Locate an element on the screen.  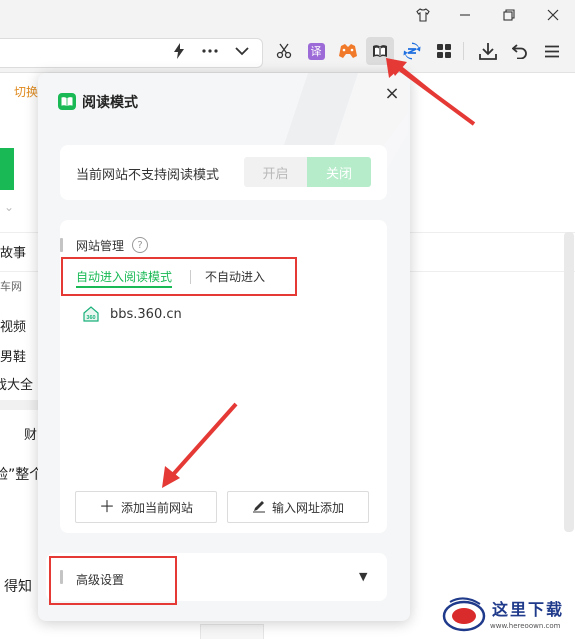
bg-item-4: 戏大全 is located at coordinates (16, 383).